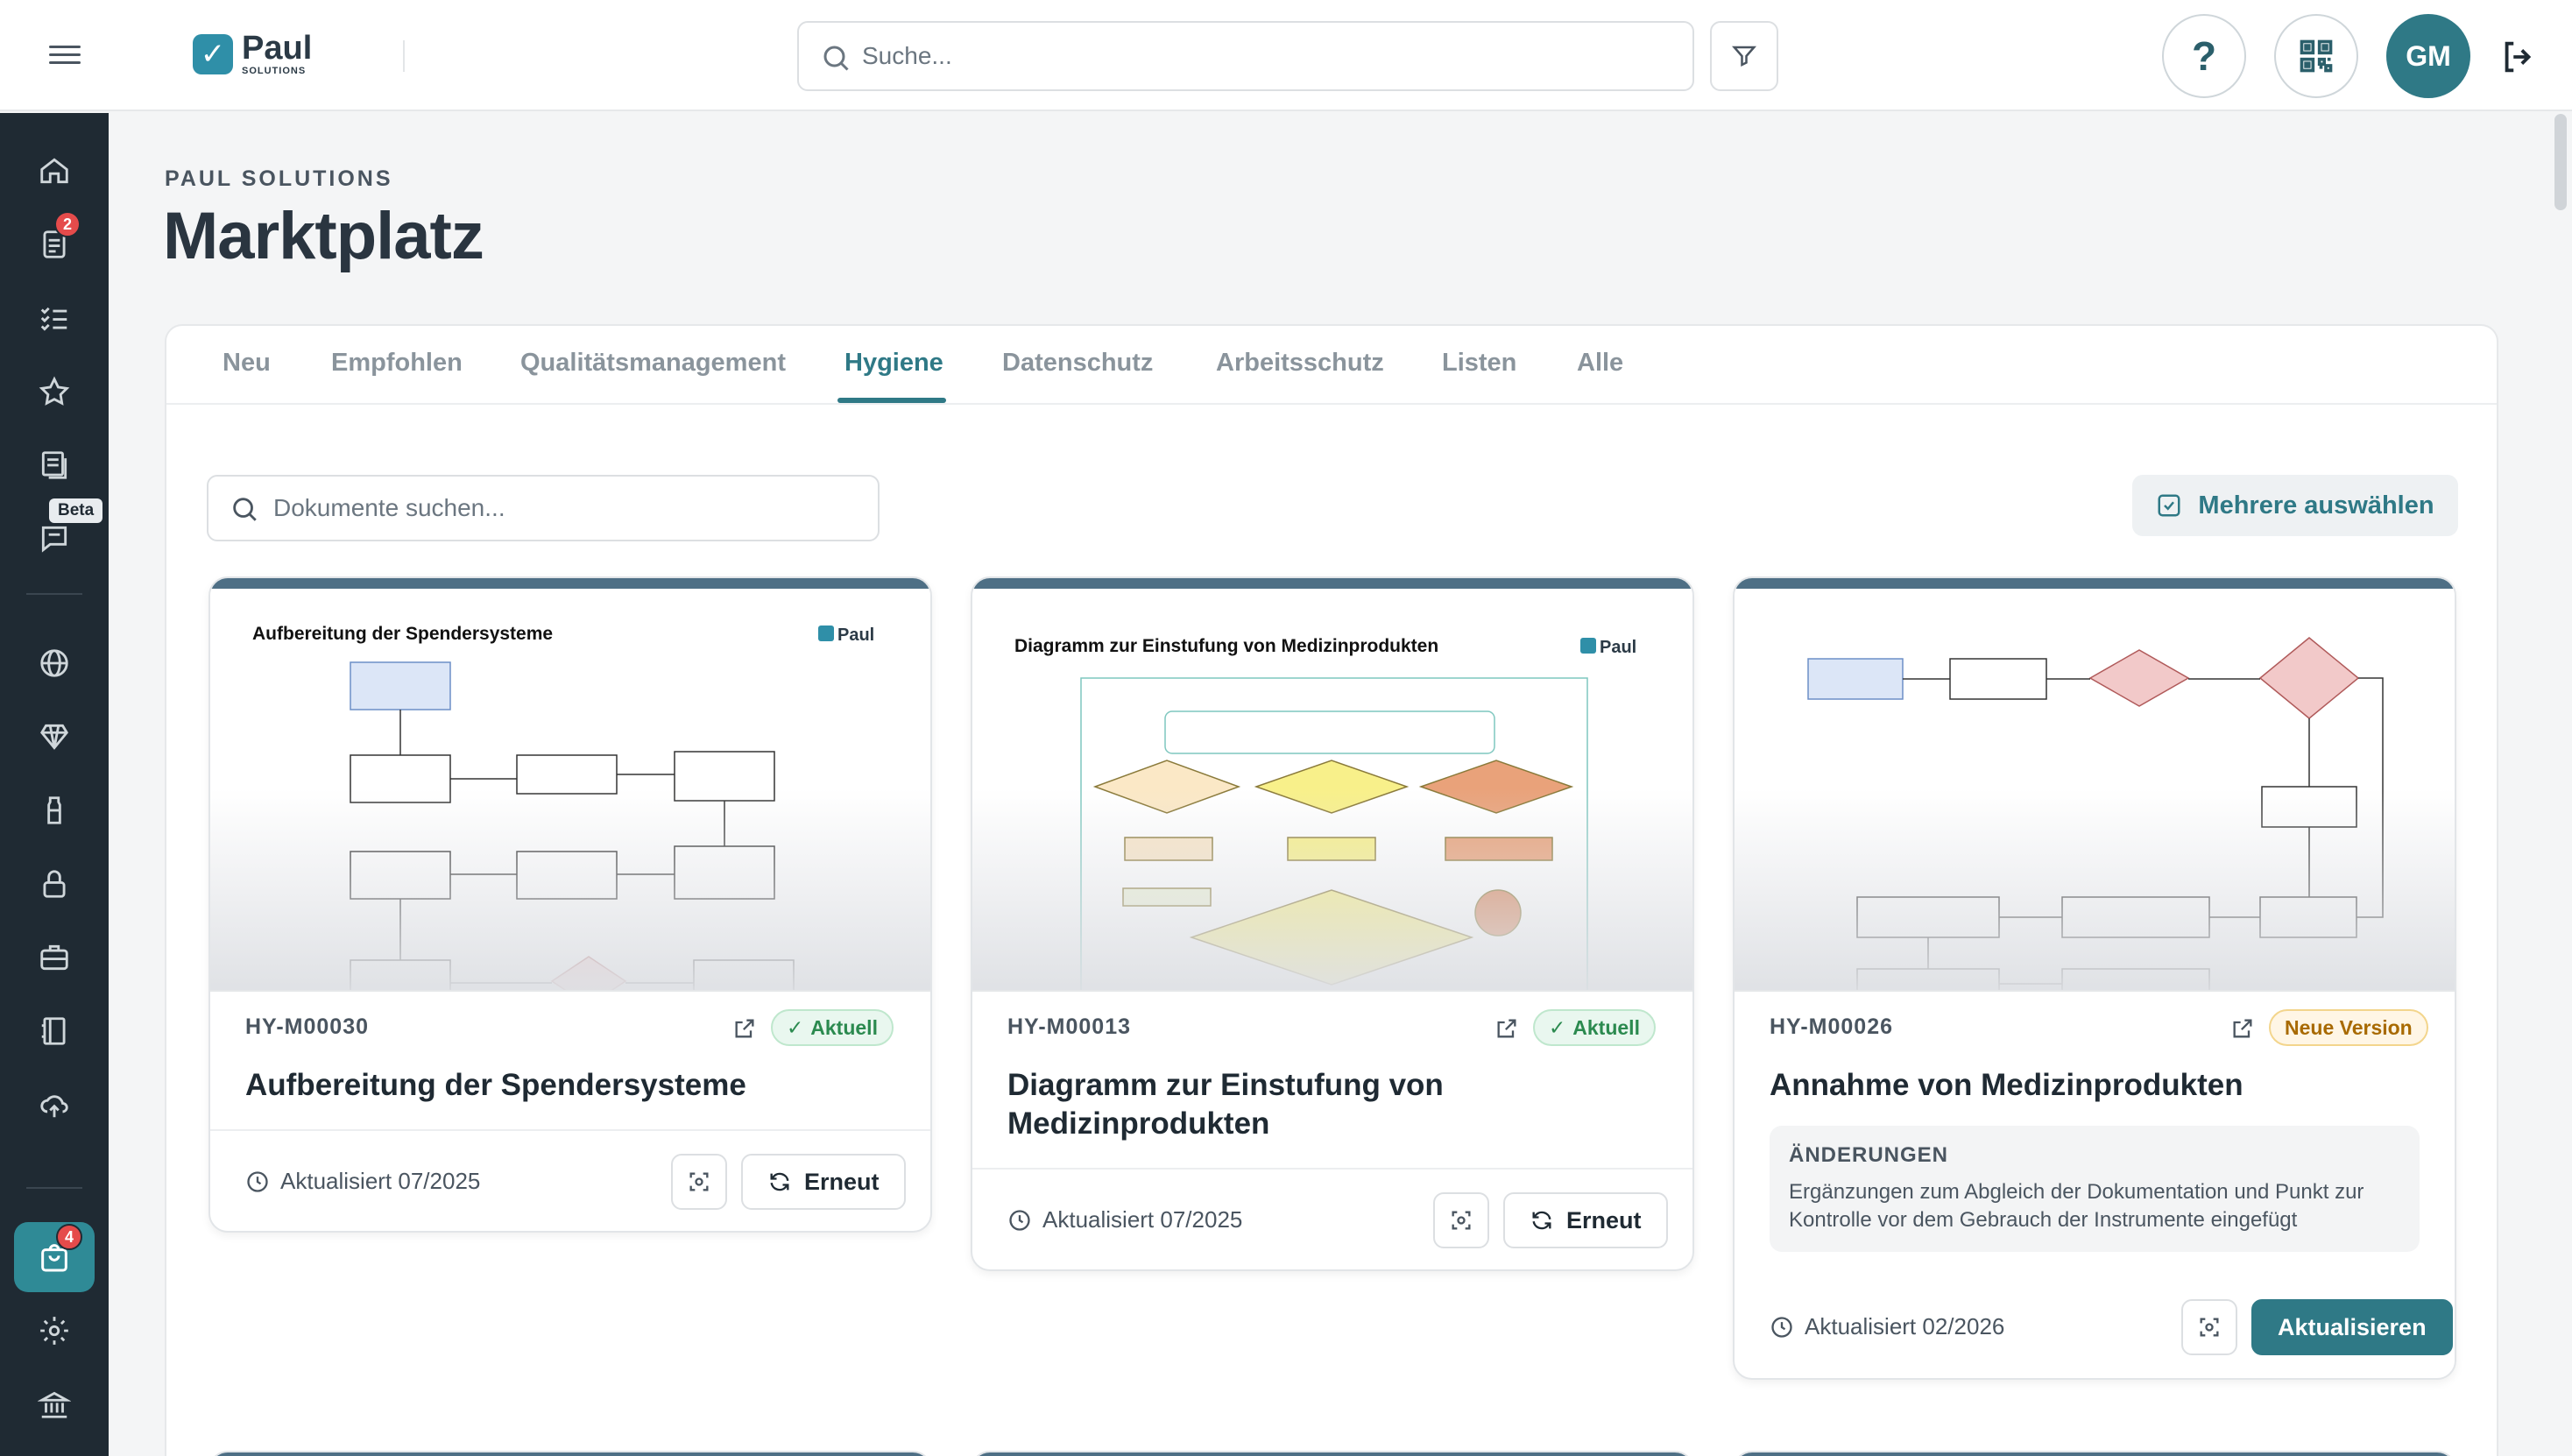 This screenshot has width=2572, height=1456. What do you see at coordinates (54, 392) in the screenshot?
I see `star-icon` at bounding box center [54, 392].